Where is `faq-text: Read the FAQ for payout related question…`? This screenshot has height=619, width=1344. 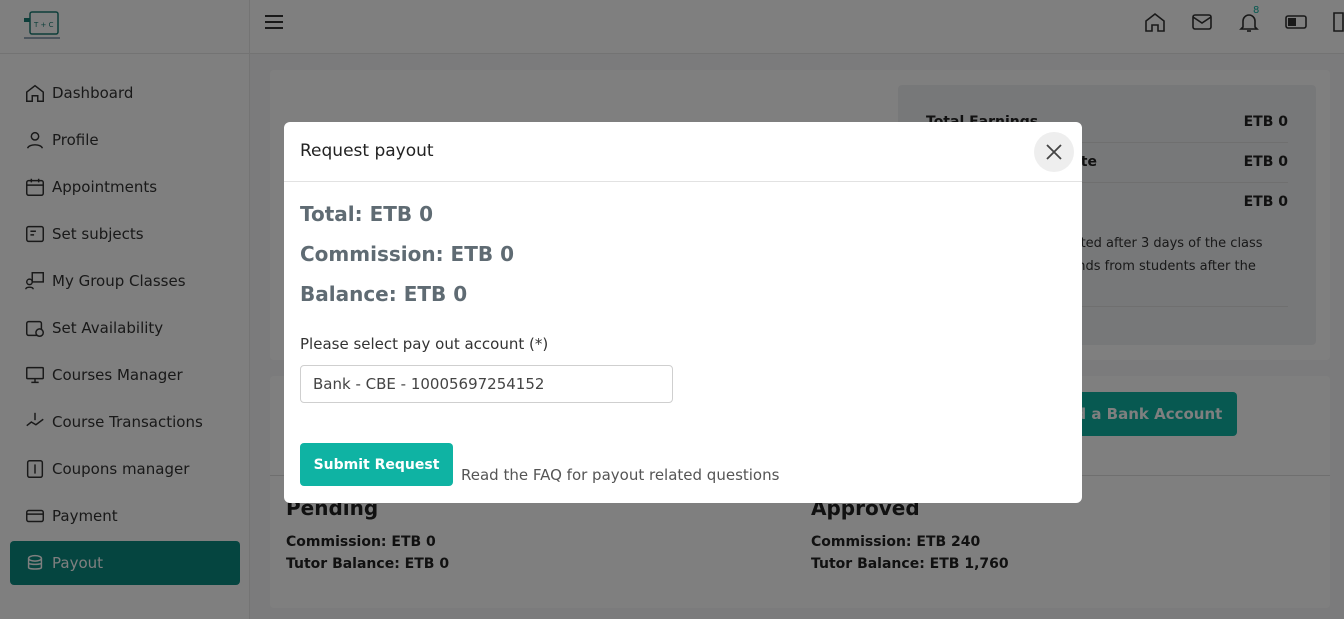 faq-text: Read the FAQ for payout related question… is located at coordinates (620, 475).